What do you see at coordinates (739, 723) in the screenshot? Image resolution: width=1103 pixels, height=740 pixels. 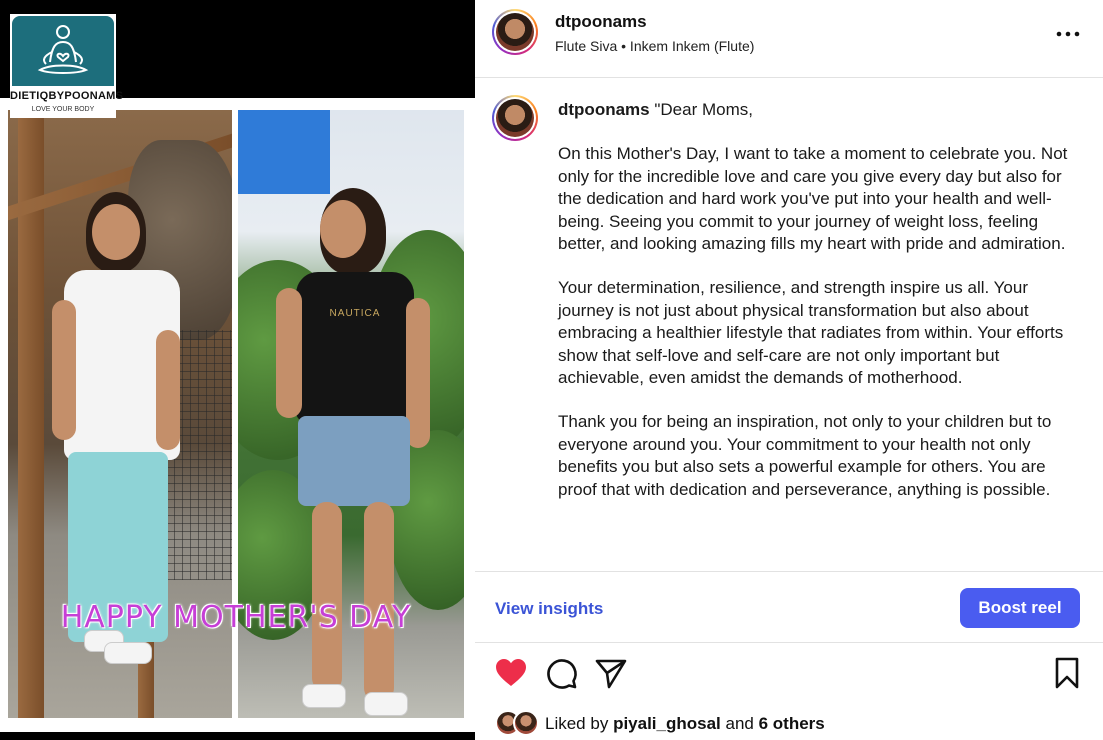 I see `likes-connector: and` at bounding box center [739, 723].